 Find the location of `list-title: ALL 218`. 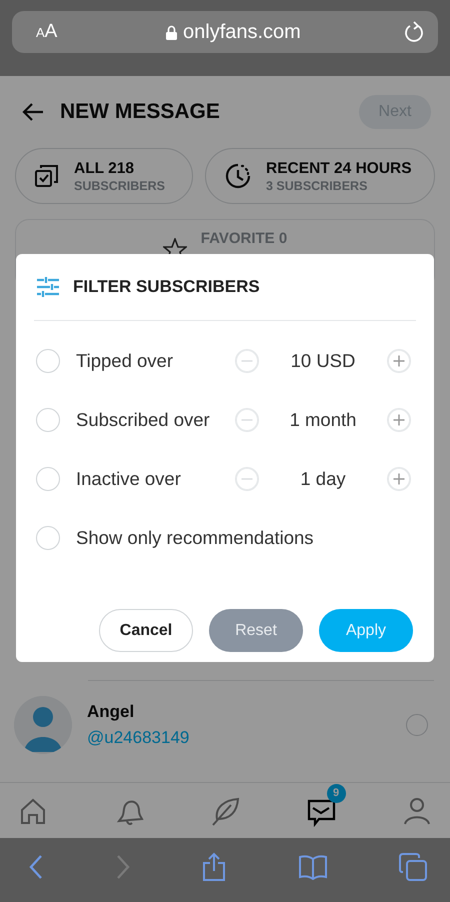

list-title: ALL 218 is located at coordinates (105, 169).